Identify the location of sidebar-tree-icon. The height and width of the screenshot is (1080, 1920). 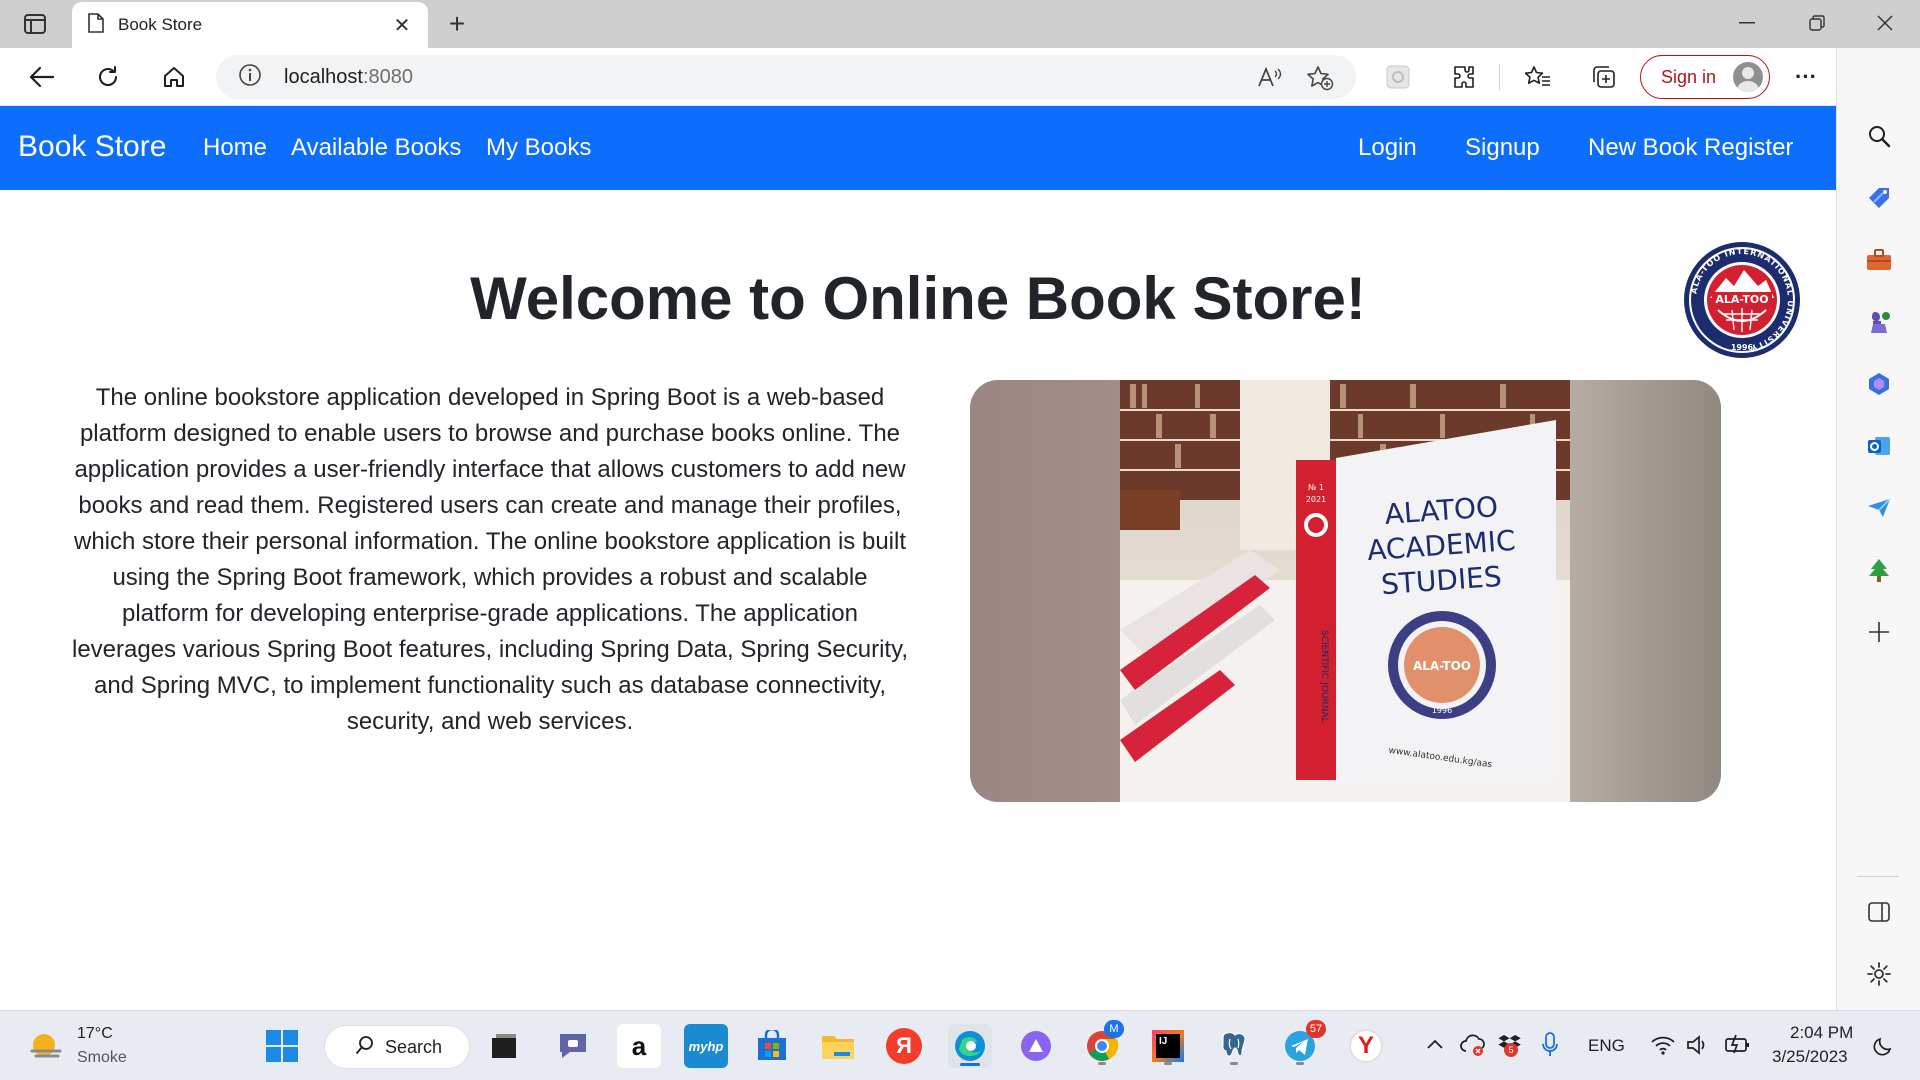
(1879, 570).